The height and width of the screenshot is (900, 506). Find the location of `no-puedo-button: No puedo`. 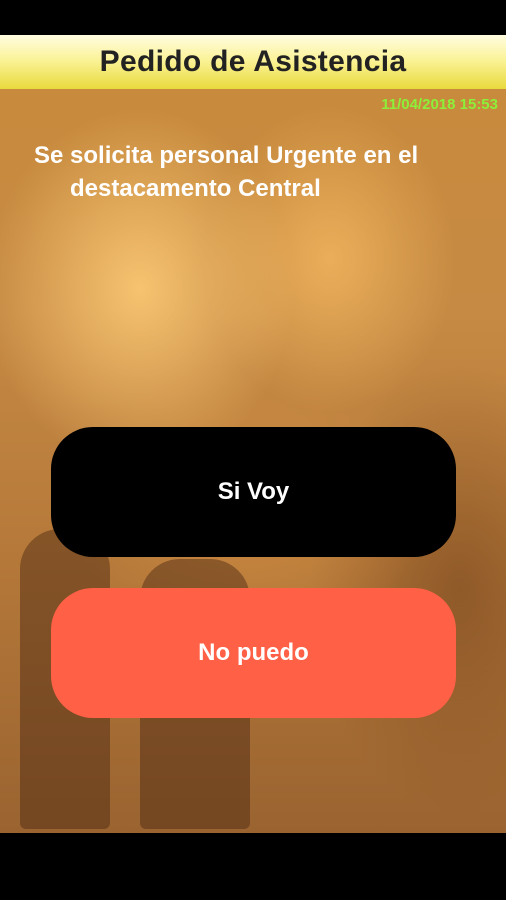

no-puedo-button: No puedo is located at coordinates (253, 653).